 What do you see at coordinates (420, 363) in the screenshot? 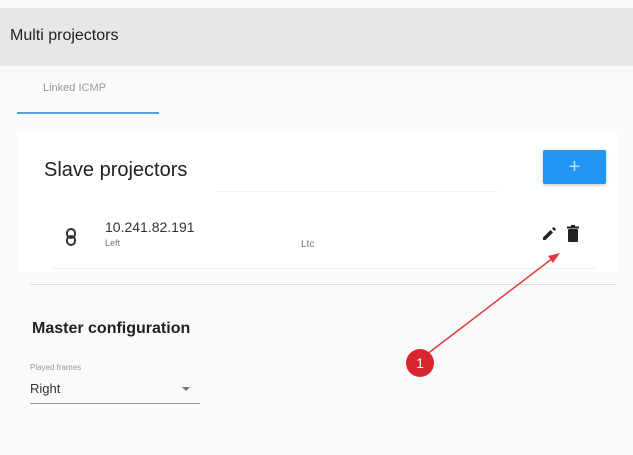
I see `callout-badge: 1` at bounding box center [420, 363].